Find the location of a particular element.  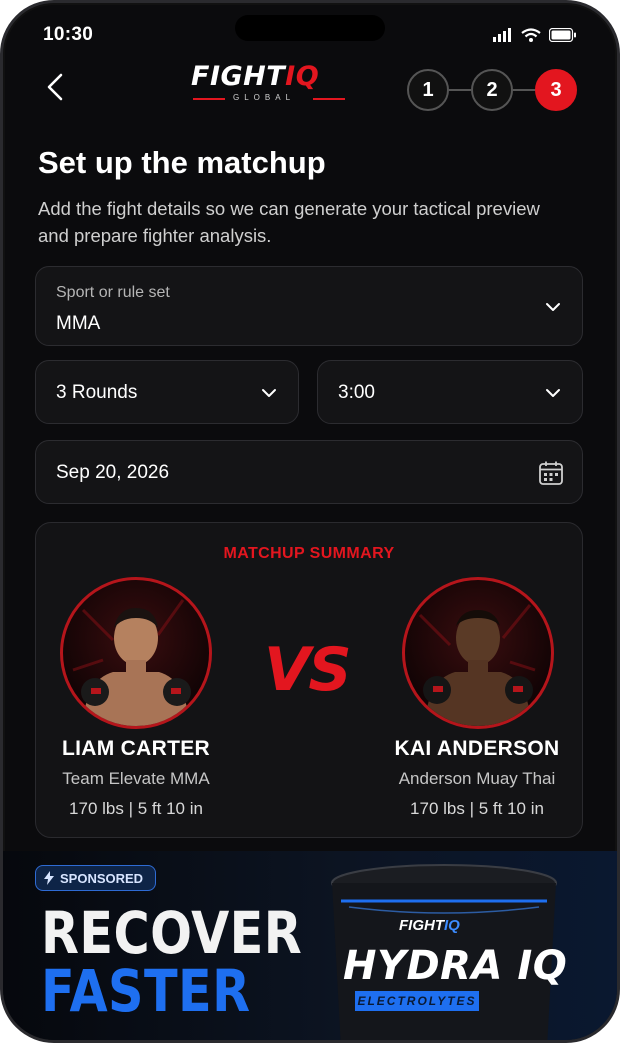

product-subtitle: ELECTROLYTES is located at coordinates (417, 1001).